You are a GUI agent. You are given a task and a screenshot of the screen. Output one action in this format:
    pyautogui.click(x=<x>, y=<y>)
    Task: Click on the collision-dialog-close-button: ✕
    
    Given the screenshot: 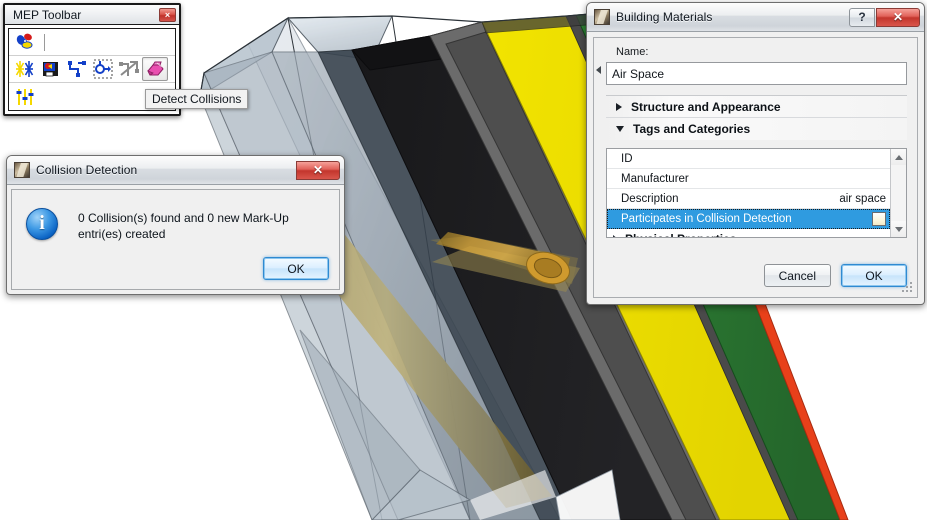 What is the action you would take?
    pyautogui.click(x=318, y=170)
    